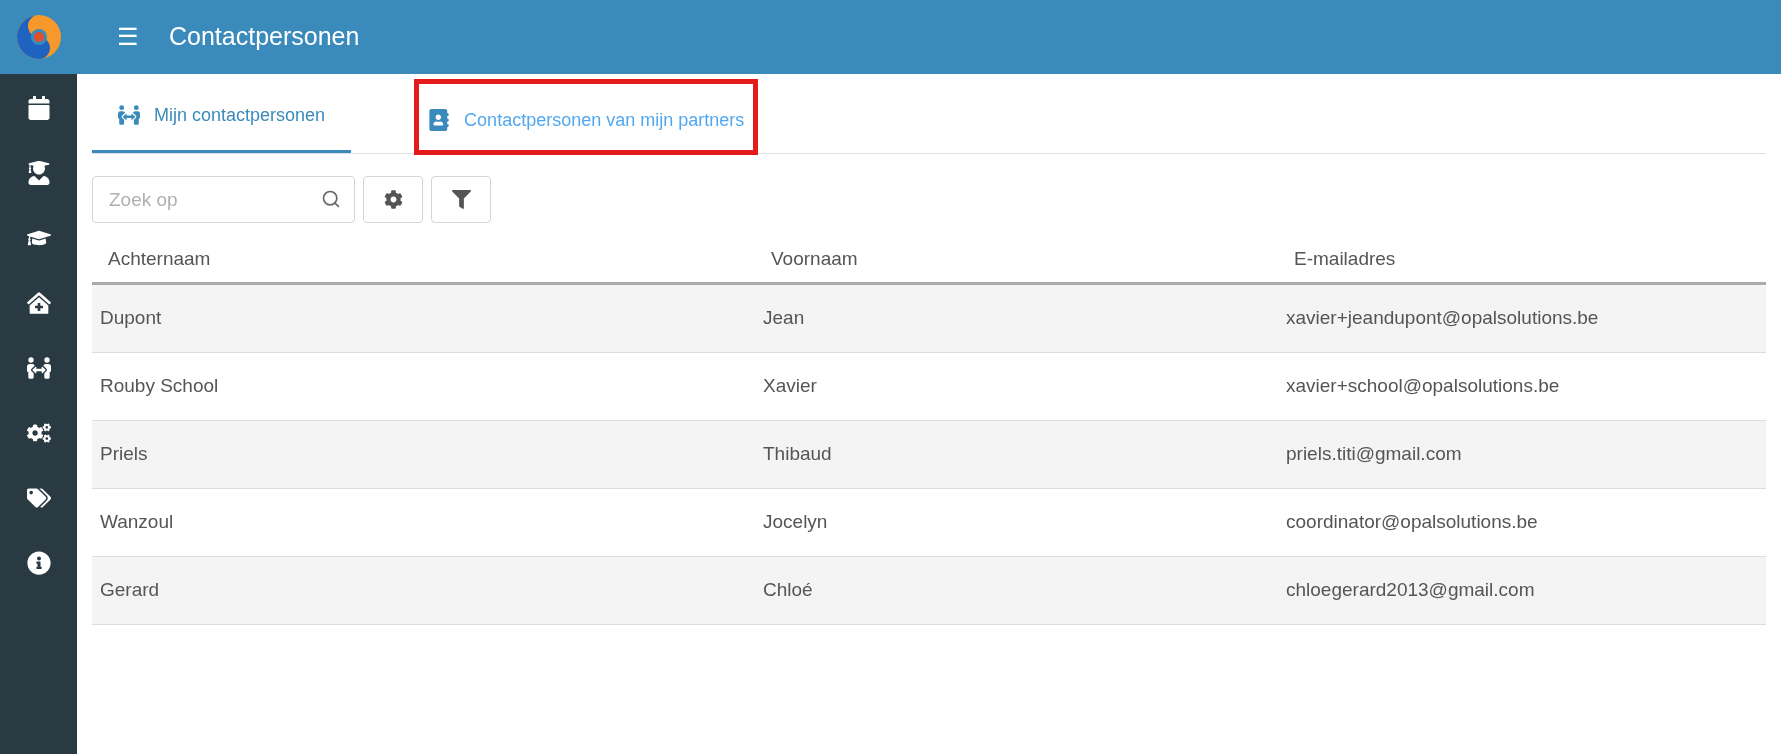 The image size is (1781, 754). Describe the element at coordinates (131, 318) in the screenshot. I see `table-cell: Dupont` at that location.